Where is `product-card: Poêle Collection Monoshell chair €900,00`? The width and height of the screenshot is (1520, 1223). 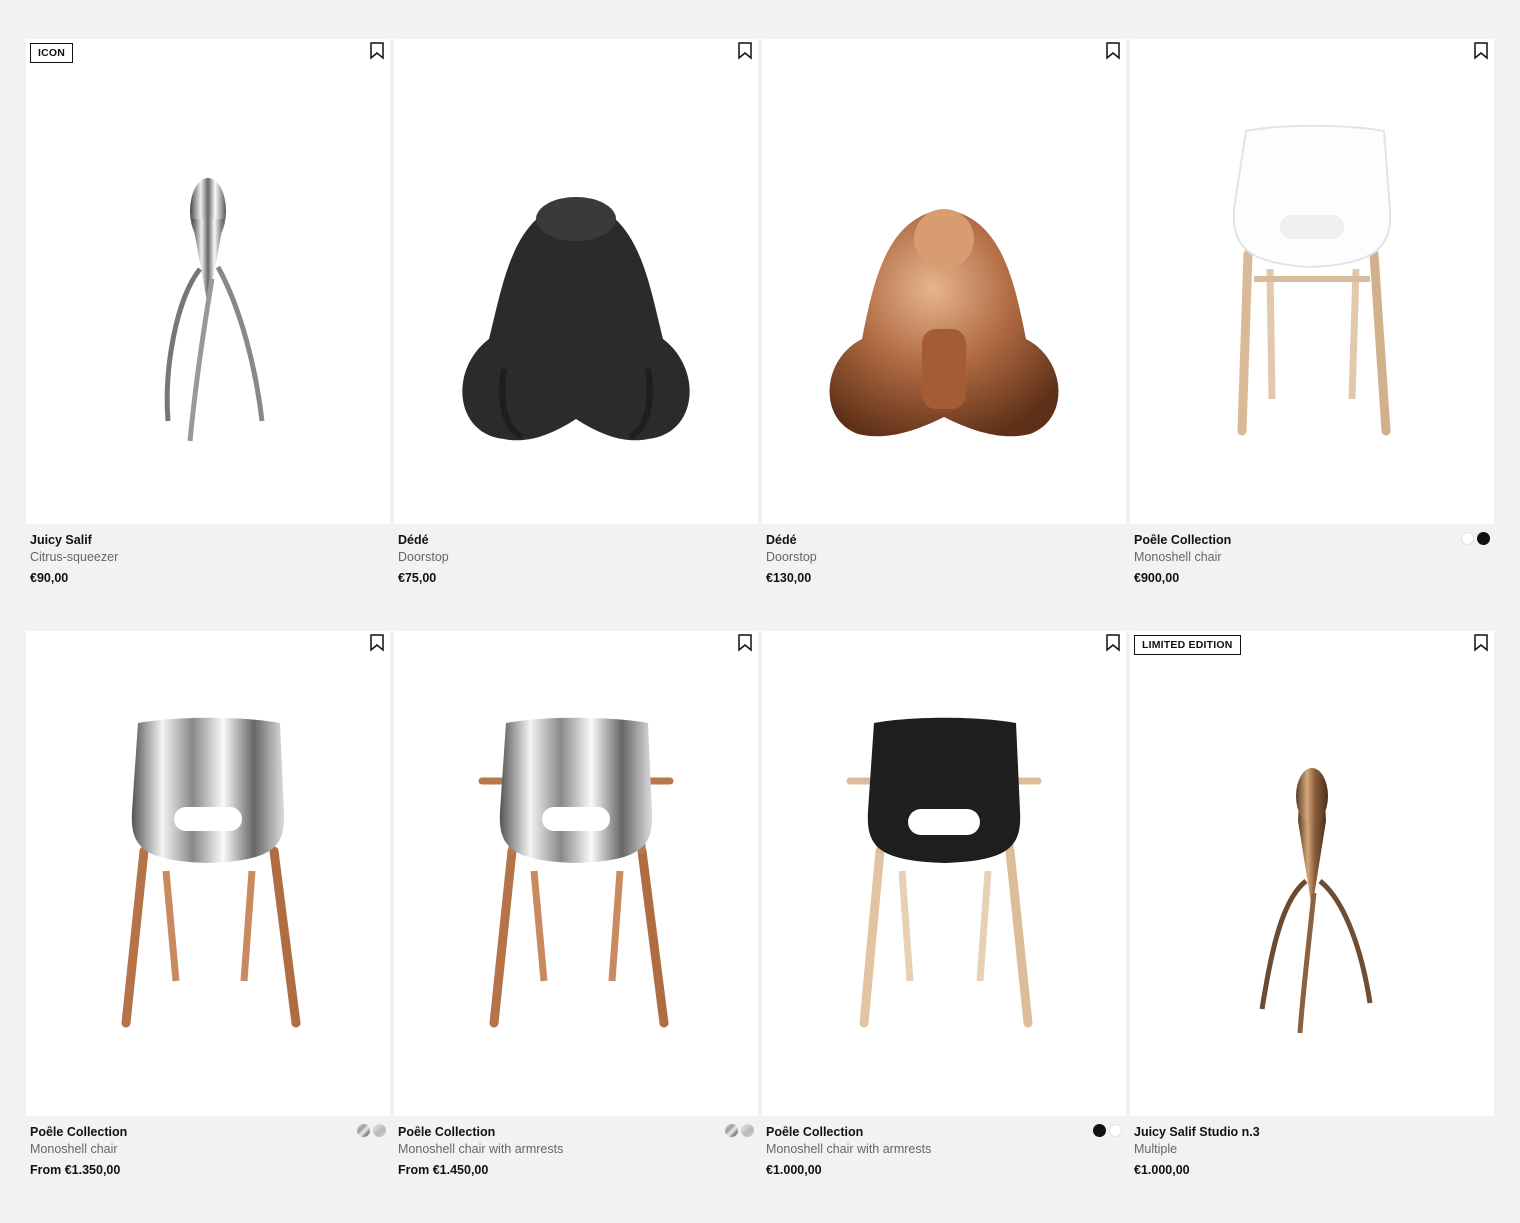
product-card: Poêle Collection Monoshell chair €900,00 is located at coordinates (1312, 335).